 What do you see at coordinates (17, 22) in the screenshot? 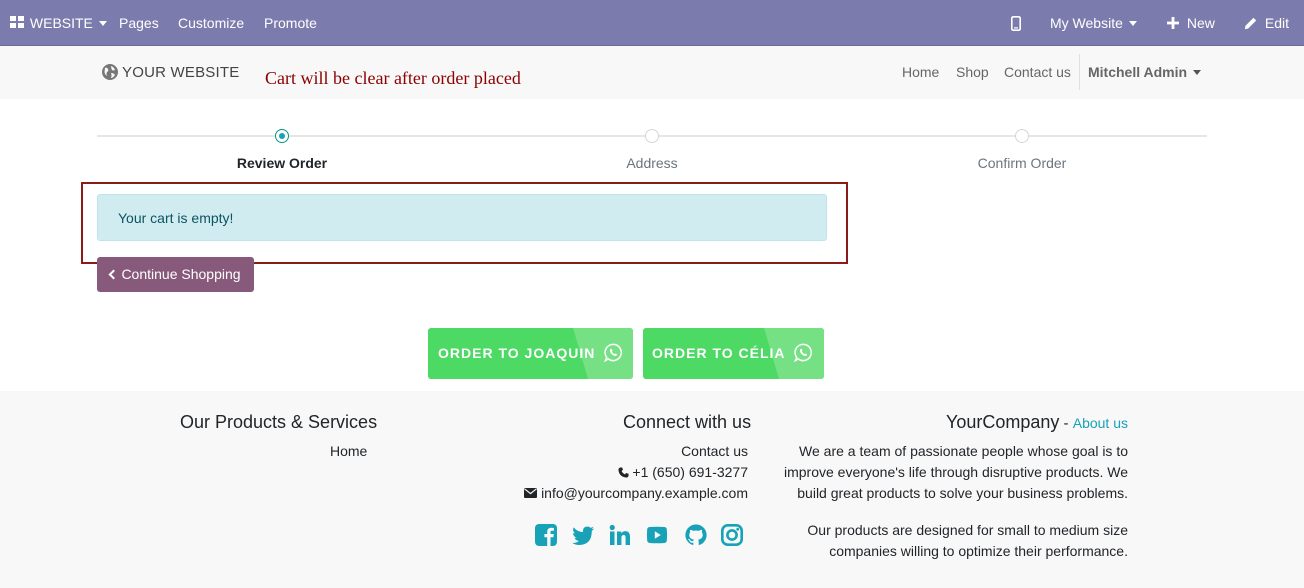
I see `apps-grid-icon` at bounding box center [17, 22].